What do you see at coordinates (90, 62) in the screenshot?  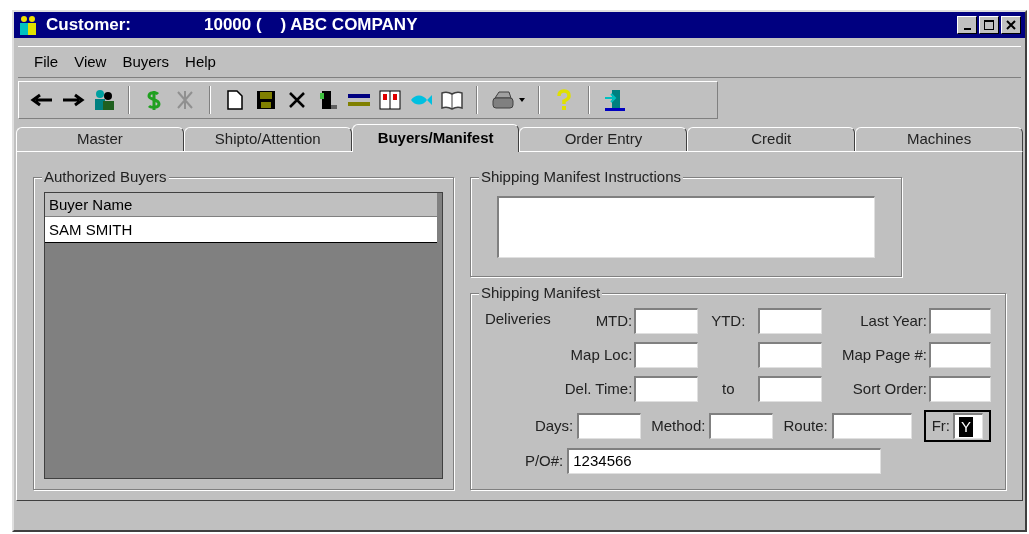 I see `menu-item: View` at bounding box center [90, 62].